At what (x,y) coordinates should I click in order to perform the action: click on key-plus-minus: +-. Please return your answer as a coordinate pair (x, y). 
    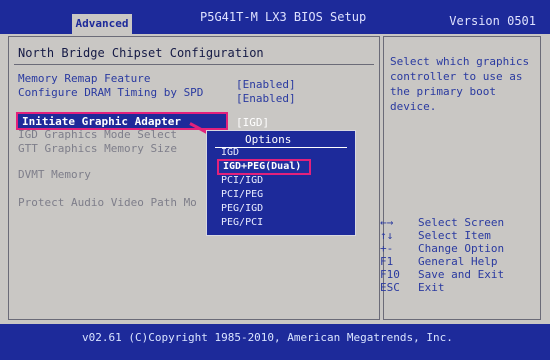
    Looking at the image, I should click on (387, 248).